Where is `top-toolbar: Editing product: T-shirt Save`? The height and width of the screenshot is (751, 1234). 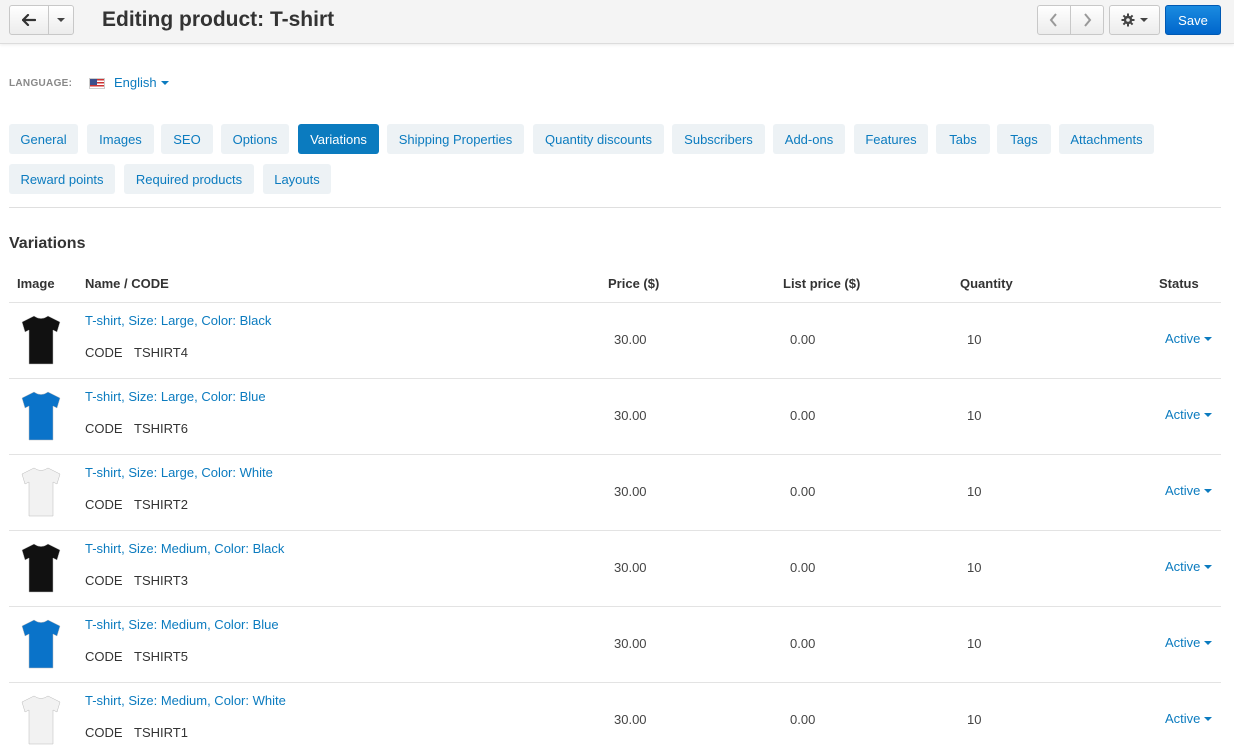 top-toolbar: Editing product: T-shirt Save is located at coordinates (617, 22).